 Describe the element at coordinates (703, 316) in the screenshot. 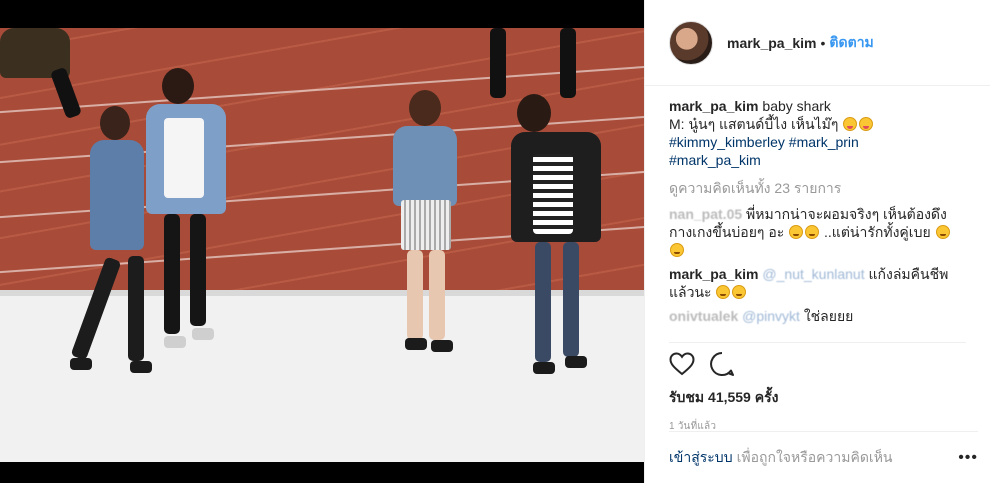

I see `comment-username: onivtualek` at that location.